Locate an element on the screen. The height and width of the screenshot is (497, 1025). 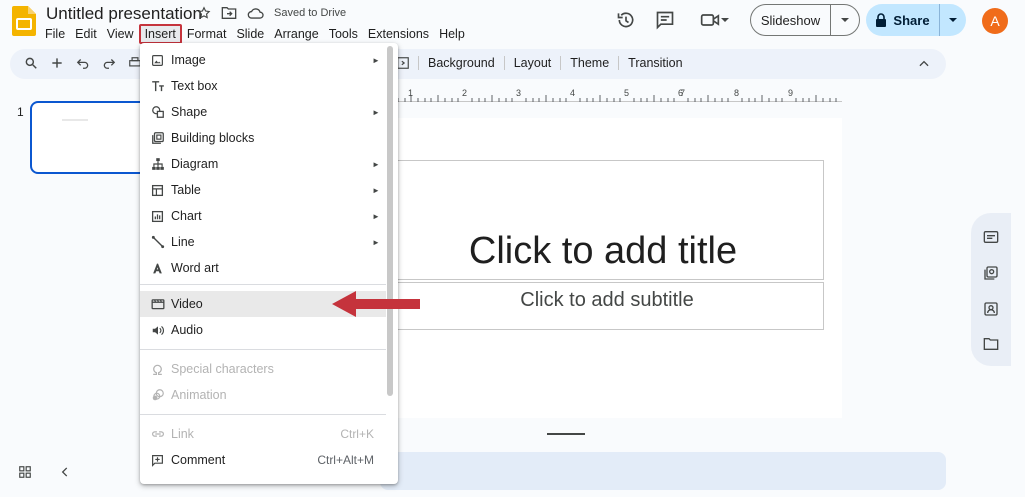
share-label: Share is located at coordinates (911, 20).